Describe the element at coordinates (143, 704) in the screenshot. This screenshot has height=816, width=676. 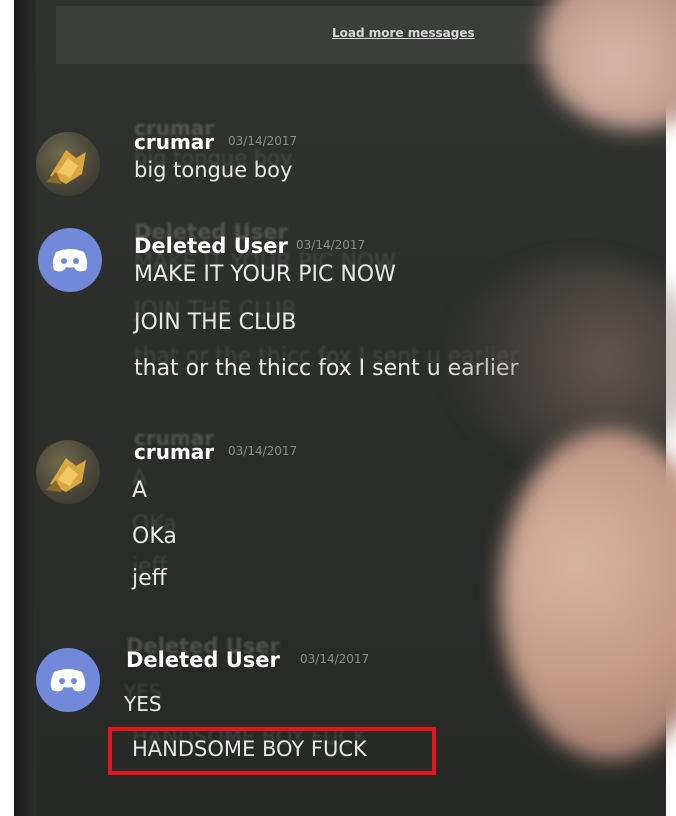
I see `message-text: YES` at that location.